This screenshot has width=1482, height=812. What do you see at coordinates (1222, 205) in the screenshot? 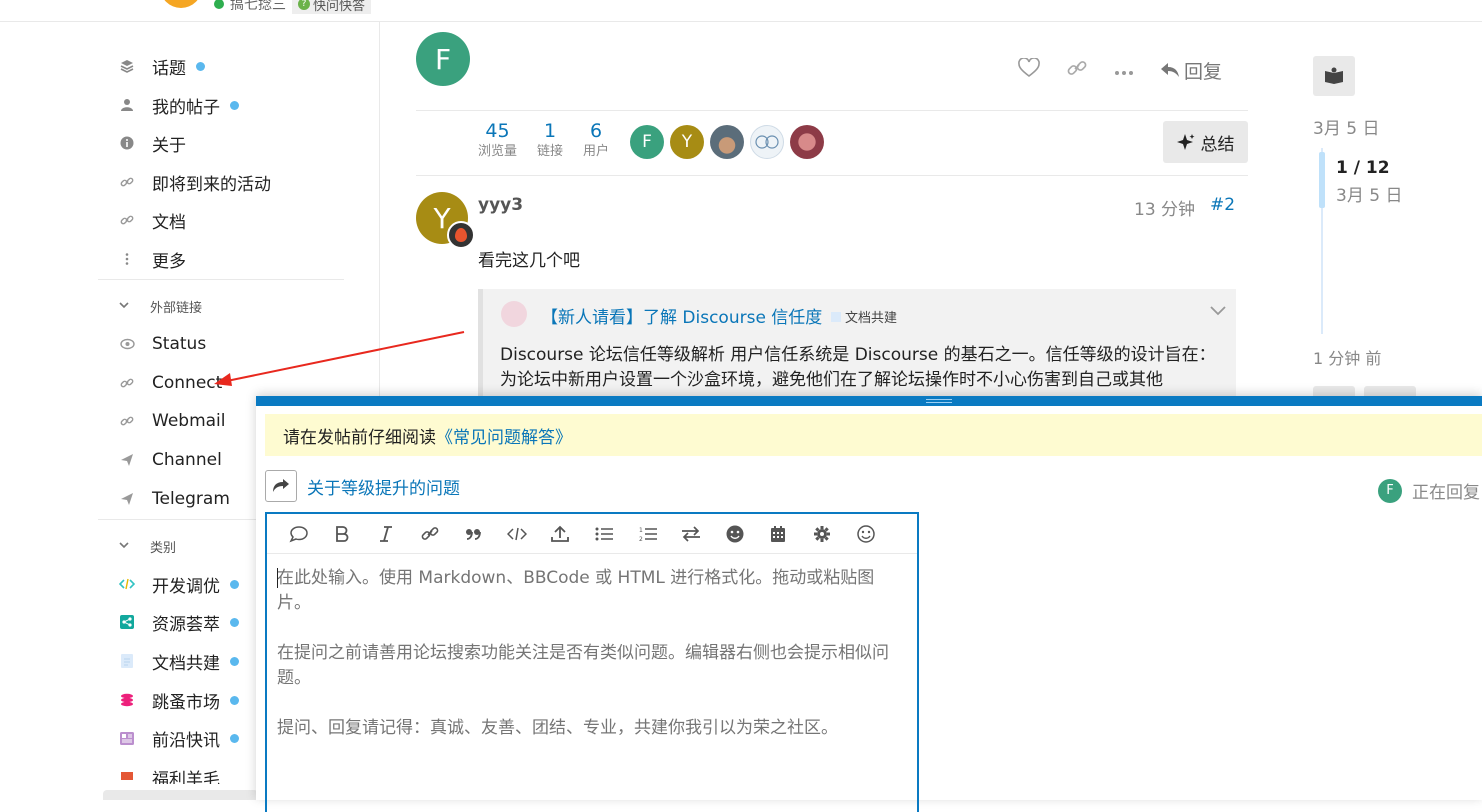
I see `post-number: #2` at bounding box center [1222, 205].